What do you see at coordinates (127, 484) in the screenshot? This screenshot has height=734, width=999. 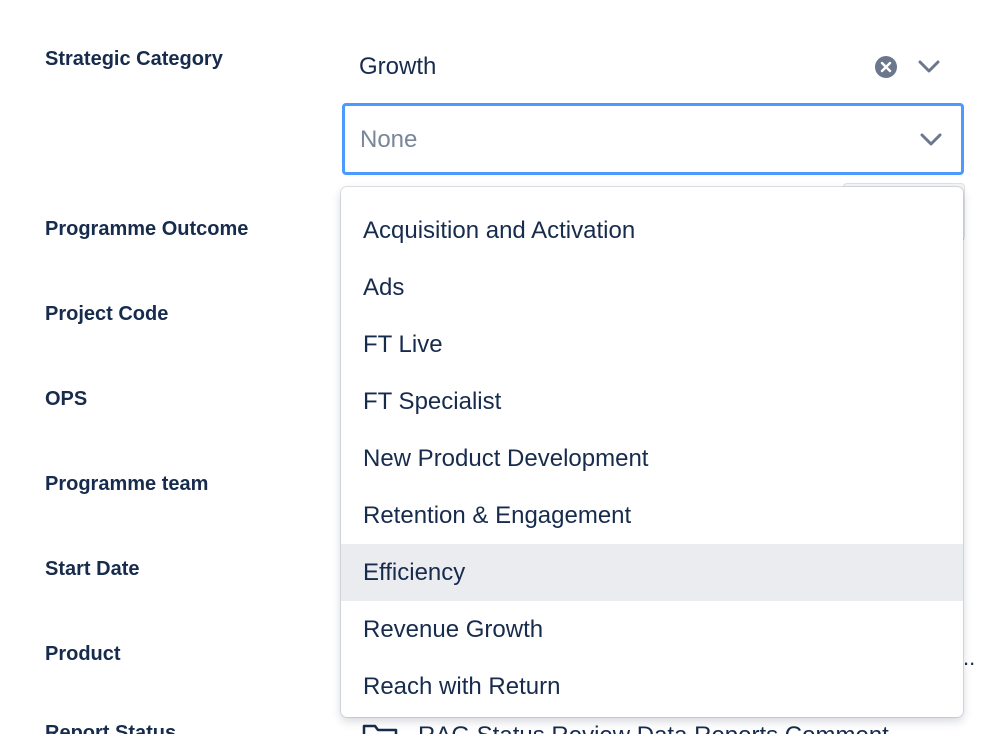 I see `label-programme-team: Programme team` at bounding box center [127, 484].